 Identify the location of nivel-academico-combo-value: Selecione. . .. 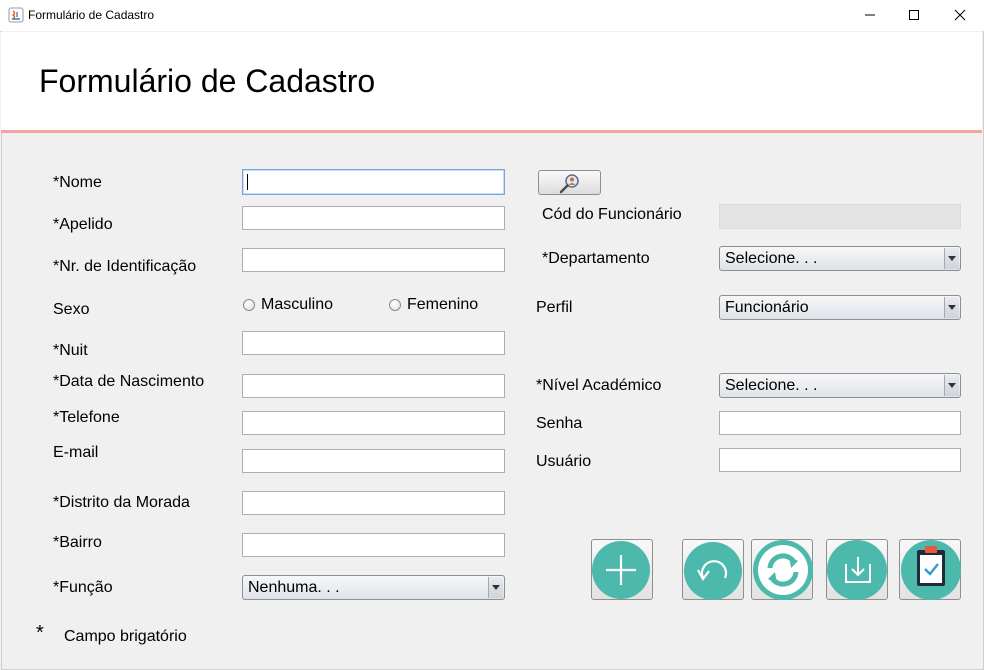
(771, 385).